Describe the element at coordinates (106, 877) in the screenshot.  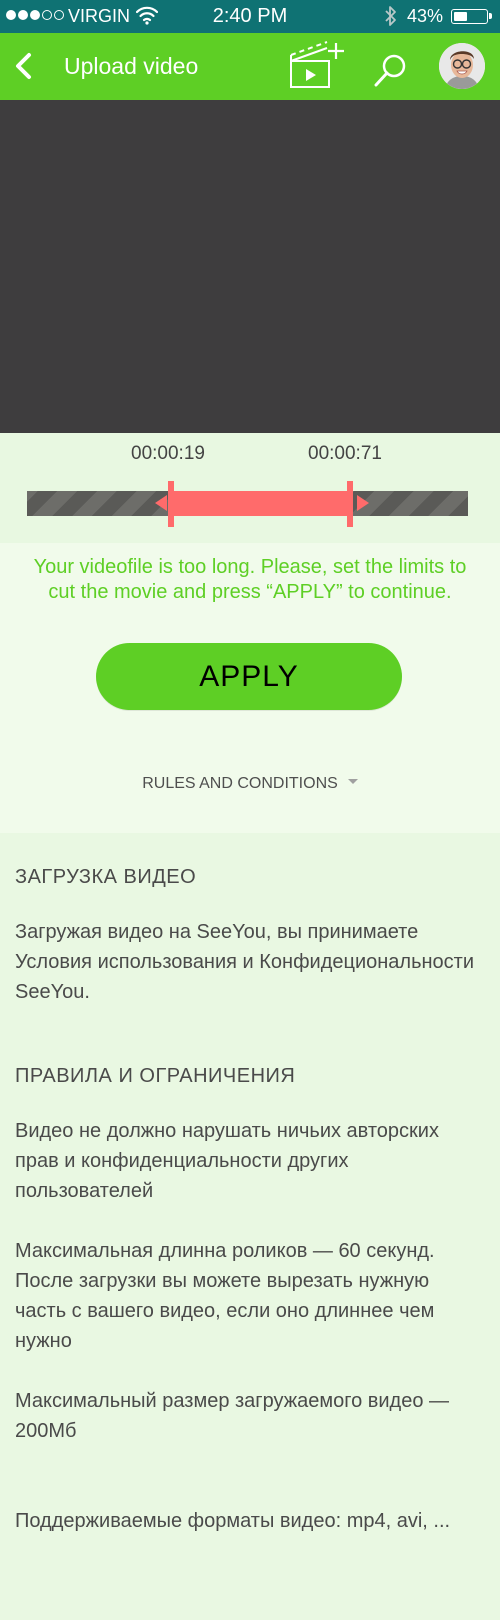
I see `section-heading: ЗАГРУЗКА ВИДЕО` at that location.